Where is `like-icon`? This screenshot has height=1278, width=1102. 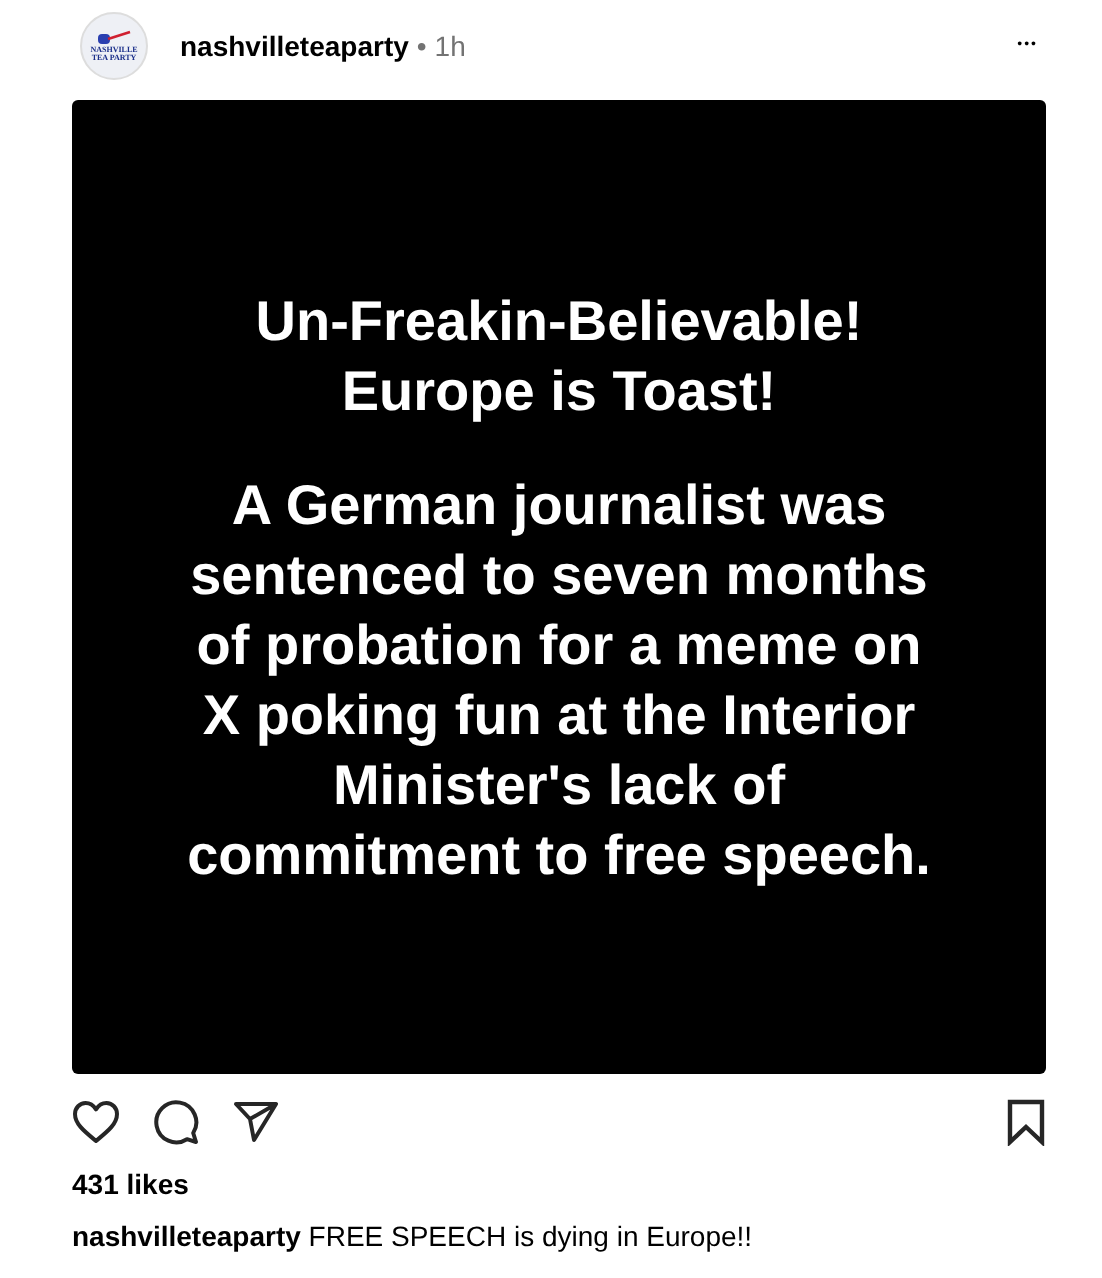
like-icon is located at coordinates (96, 1122).